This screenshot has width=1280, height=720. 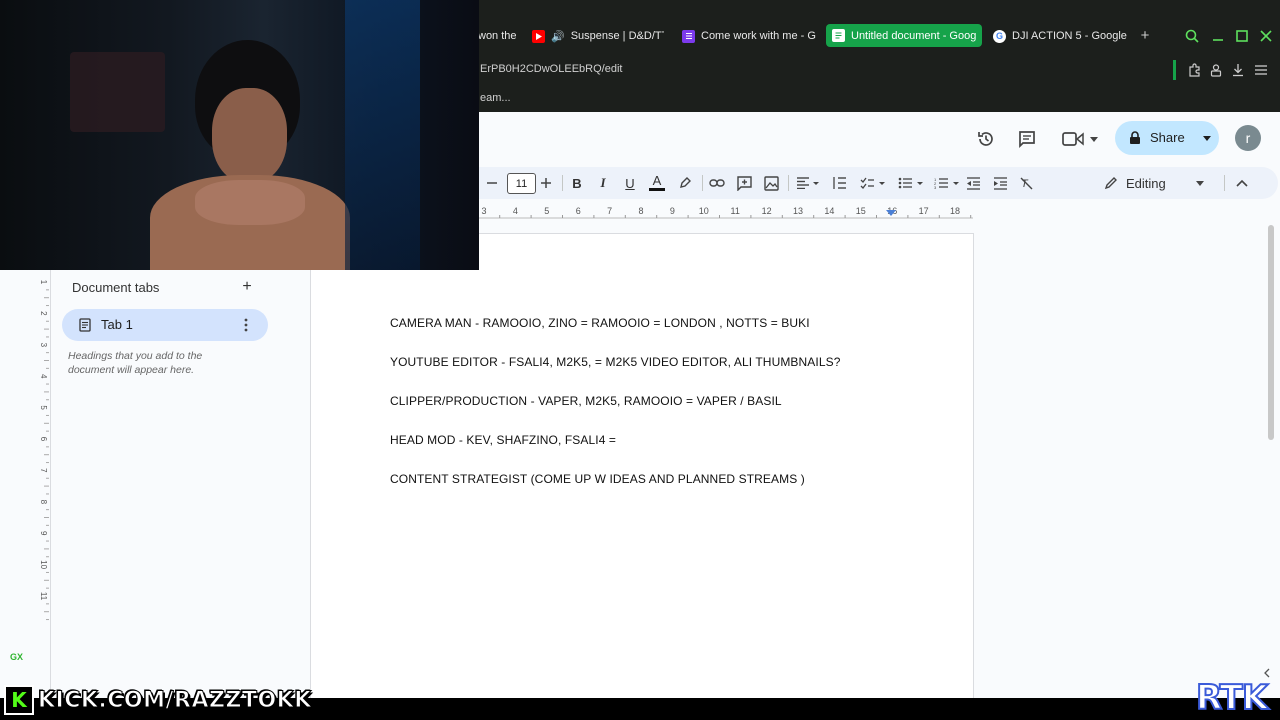 What do you see at coordinates (672, 211) in the screenshot?
I see `ruler-tick-label: 9` at bounding box center [672, 211].